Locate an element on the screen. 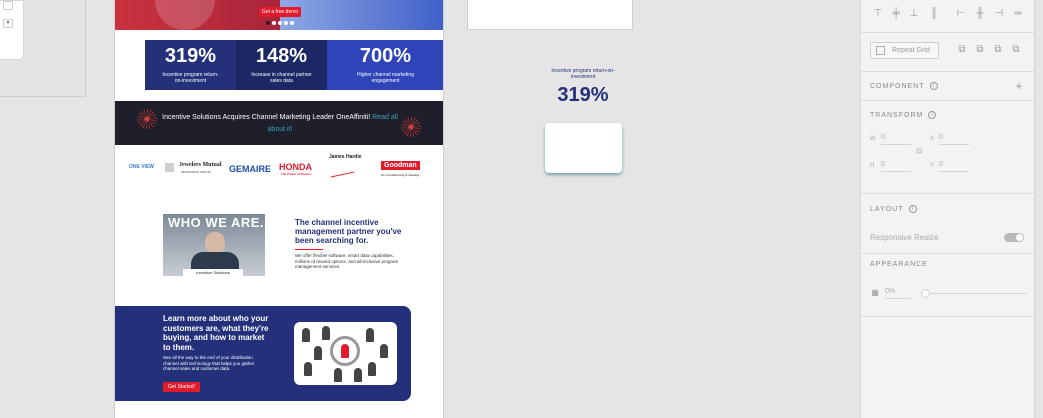  mini-box-top is located at coordinates (8, 5).